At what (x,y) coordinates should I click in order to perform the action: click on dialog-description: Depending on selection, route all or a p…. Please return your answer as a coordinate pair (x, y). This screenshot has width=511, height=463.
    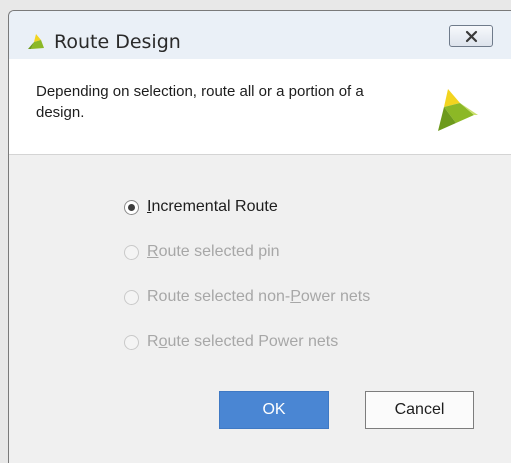
    Looking at the image, I should click on (200, 102).